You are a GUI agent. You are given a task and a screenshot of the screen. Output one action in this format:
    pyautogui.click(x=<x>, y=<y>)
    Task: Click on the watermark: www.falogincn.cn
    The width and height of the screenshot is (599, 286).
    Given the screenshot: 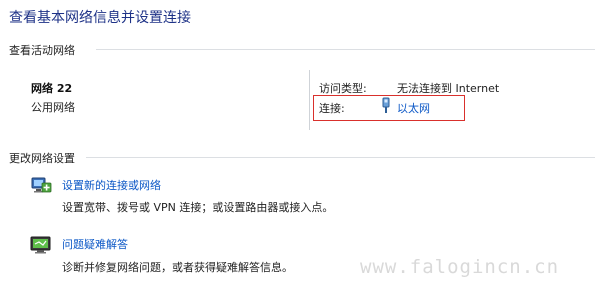 What is the action you would take?
    pyautogui.click(x=460, y=267)
    